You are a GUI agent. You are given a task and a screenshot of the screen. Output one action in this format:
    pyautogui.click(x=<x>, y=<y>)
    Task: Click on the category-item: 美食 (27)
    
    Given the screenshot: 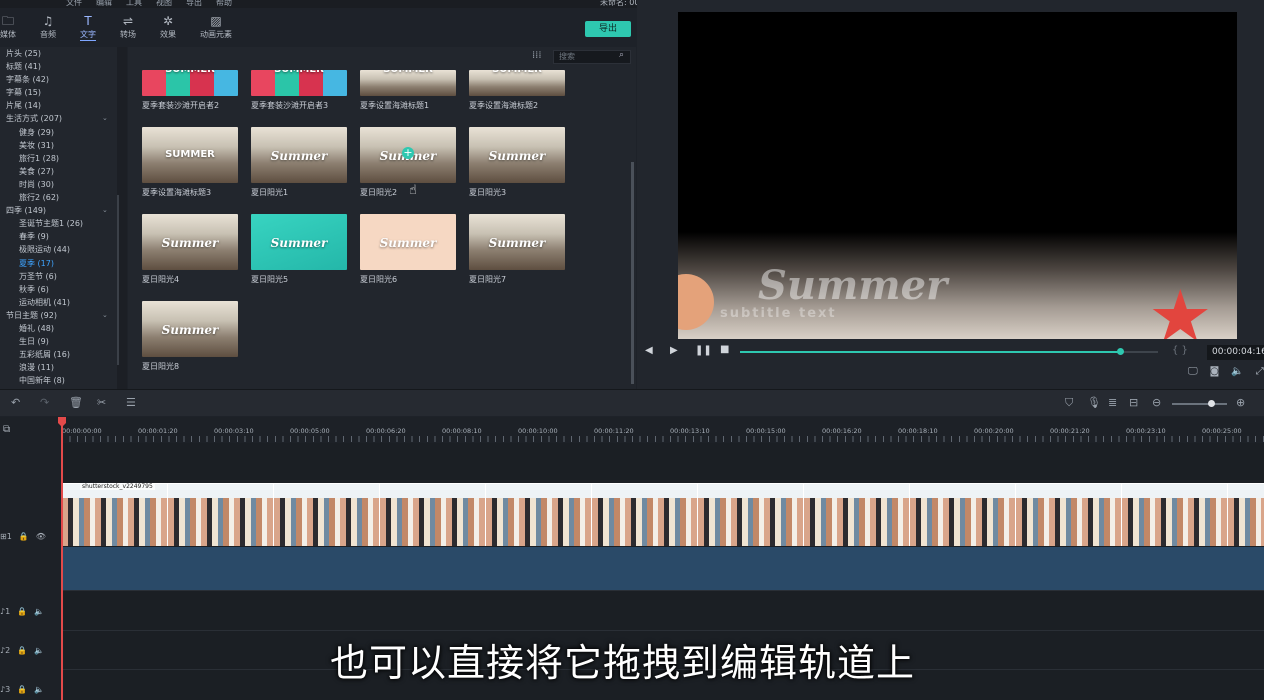 What is the action you would take?
    pyautogui.click(x=58, y=171)
    